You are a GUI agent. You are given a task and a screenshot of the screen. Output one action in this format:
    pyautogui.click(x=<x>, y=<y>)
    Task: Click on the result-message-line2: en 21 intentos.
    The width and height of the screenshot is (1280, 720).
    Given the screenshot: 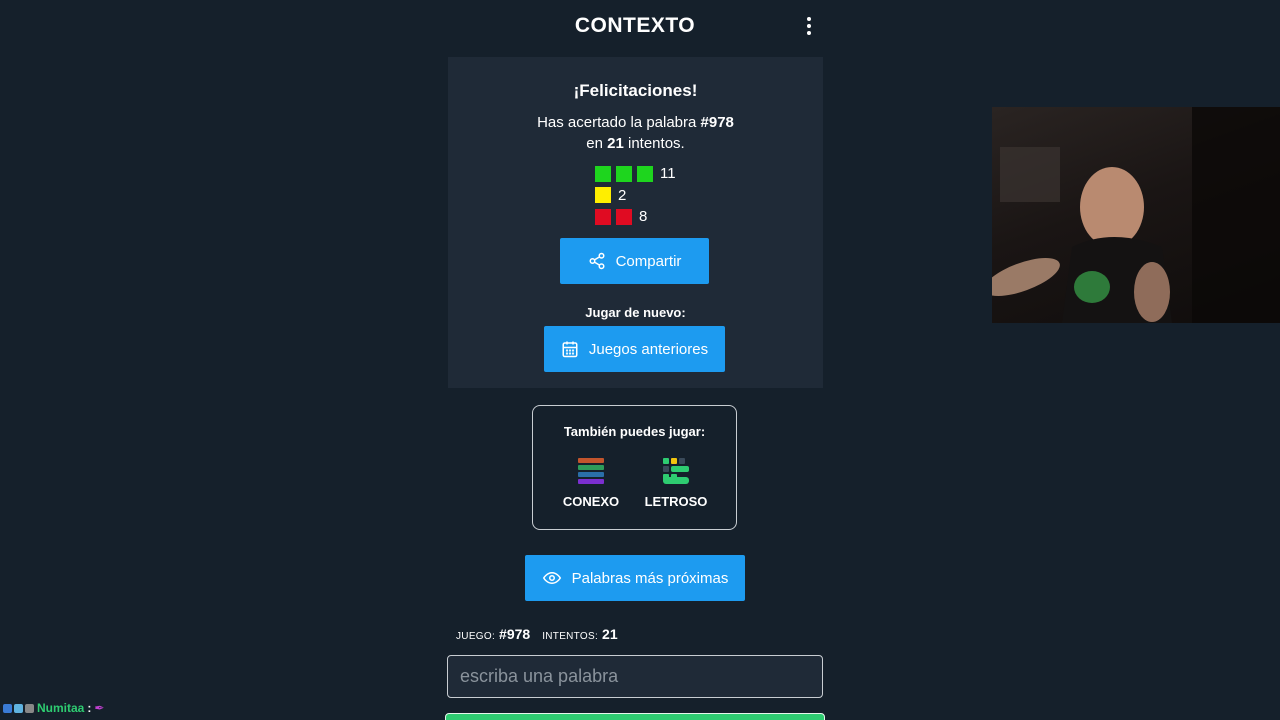 What is the action you would take?
    pyautogui.click(x=635, y=143)
    